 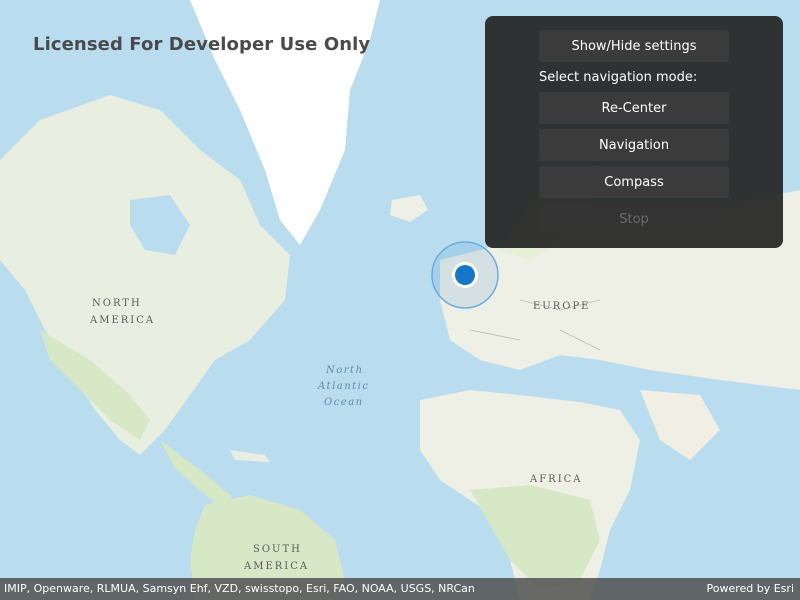 What do you see at coordinates (634, 108) in the screenshot?
I see `recenter-button: Re-Center` at bounding box center [634, 108].